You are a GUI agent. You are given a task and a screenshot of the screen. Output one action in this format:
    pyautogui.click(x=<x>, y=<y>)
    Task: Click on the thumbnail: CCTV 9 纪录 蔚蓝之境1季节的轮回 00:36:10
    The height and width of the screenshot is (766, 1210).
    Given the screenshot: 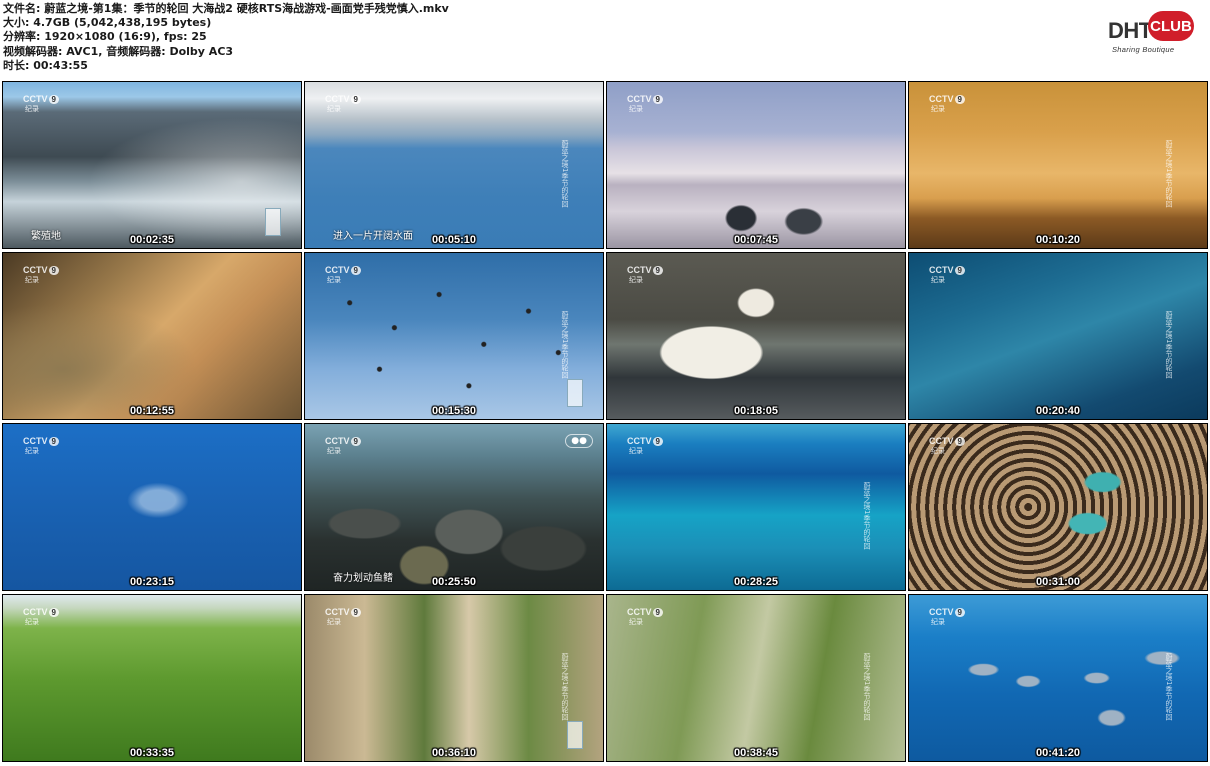 What is the action you would take?
    pyautogui.click(x=454, y=678)
    